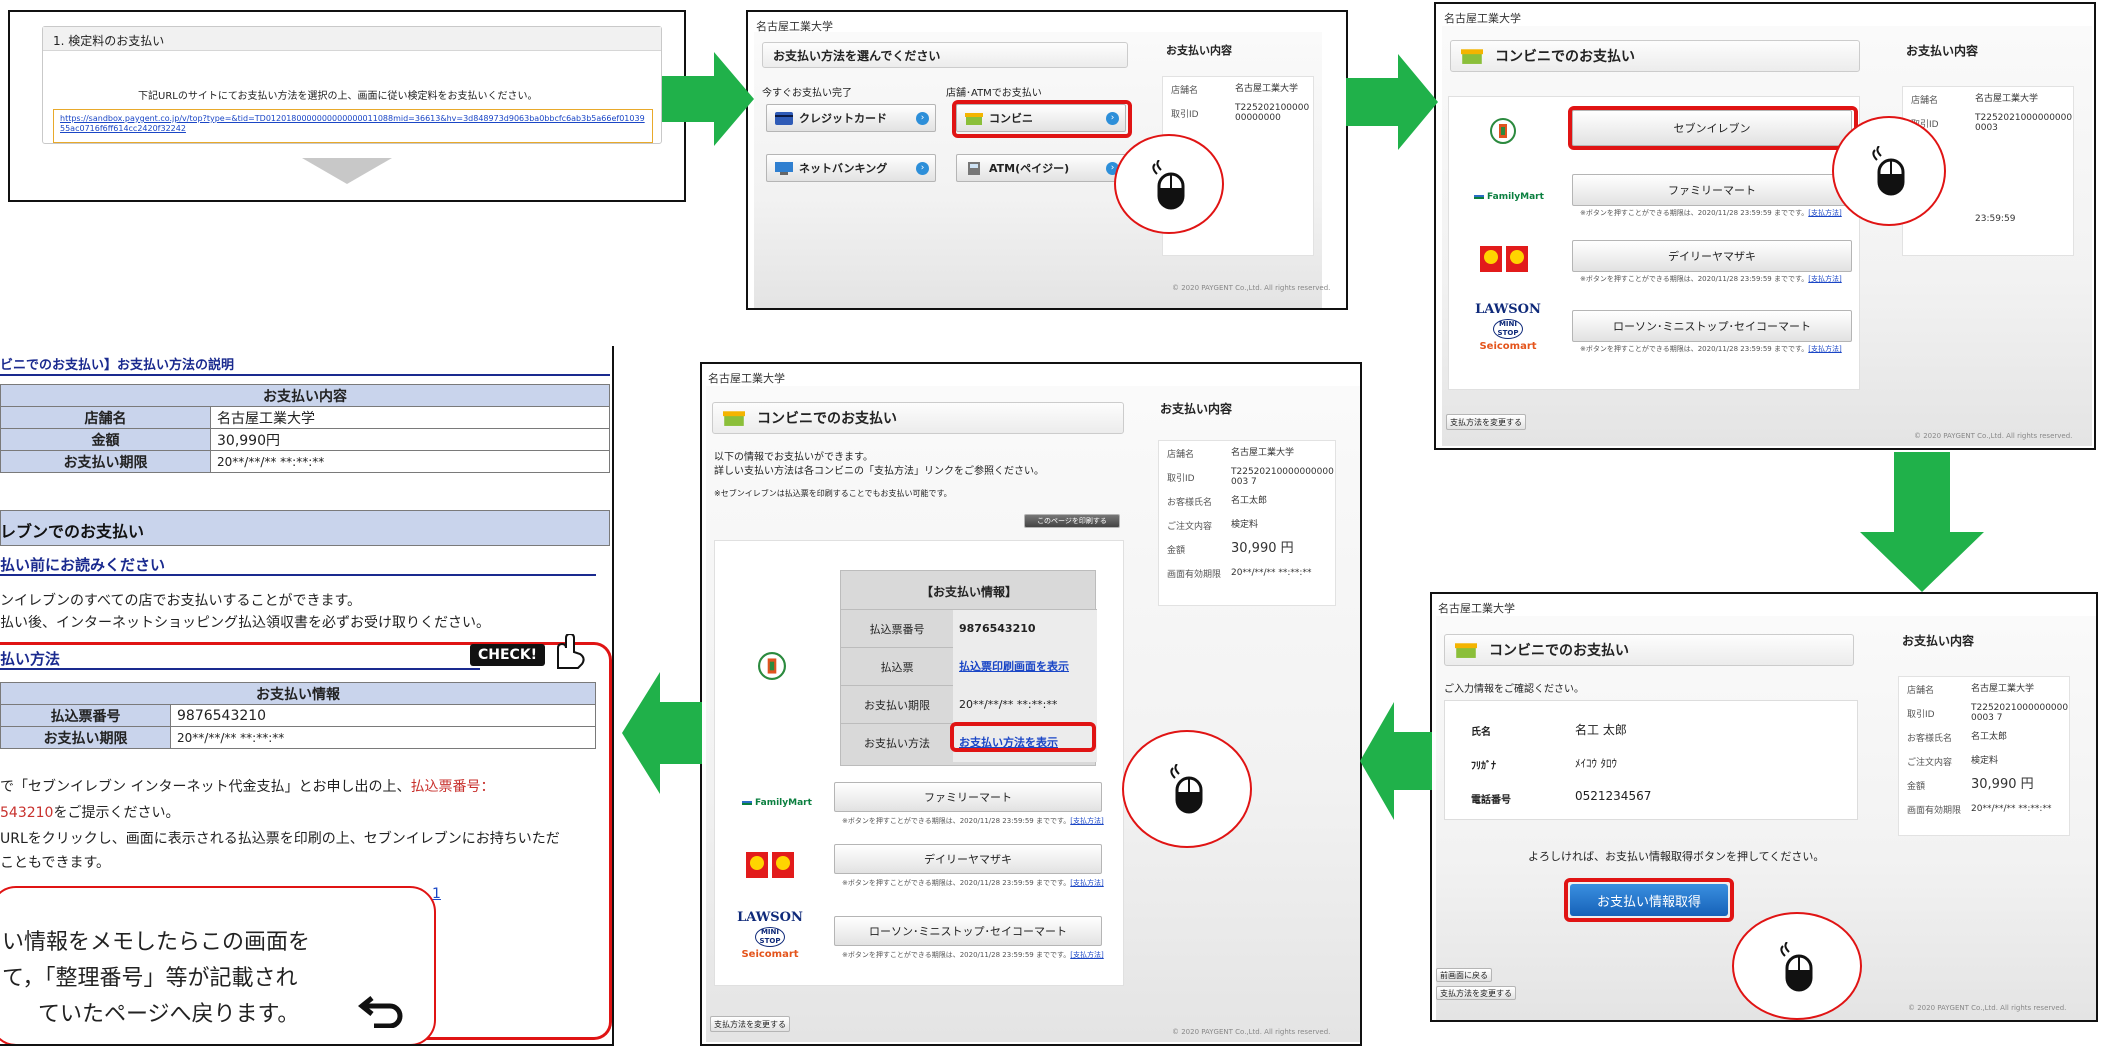  I want to click on instr-para1-d: をご提示ください。, so click(116, 813).